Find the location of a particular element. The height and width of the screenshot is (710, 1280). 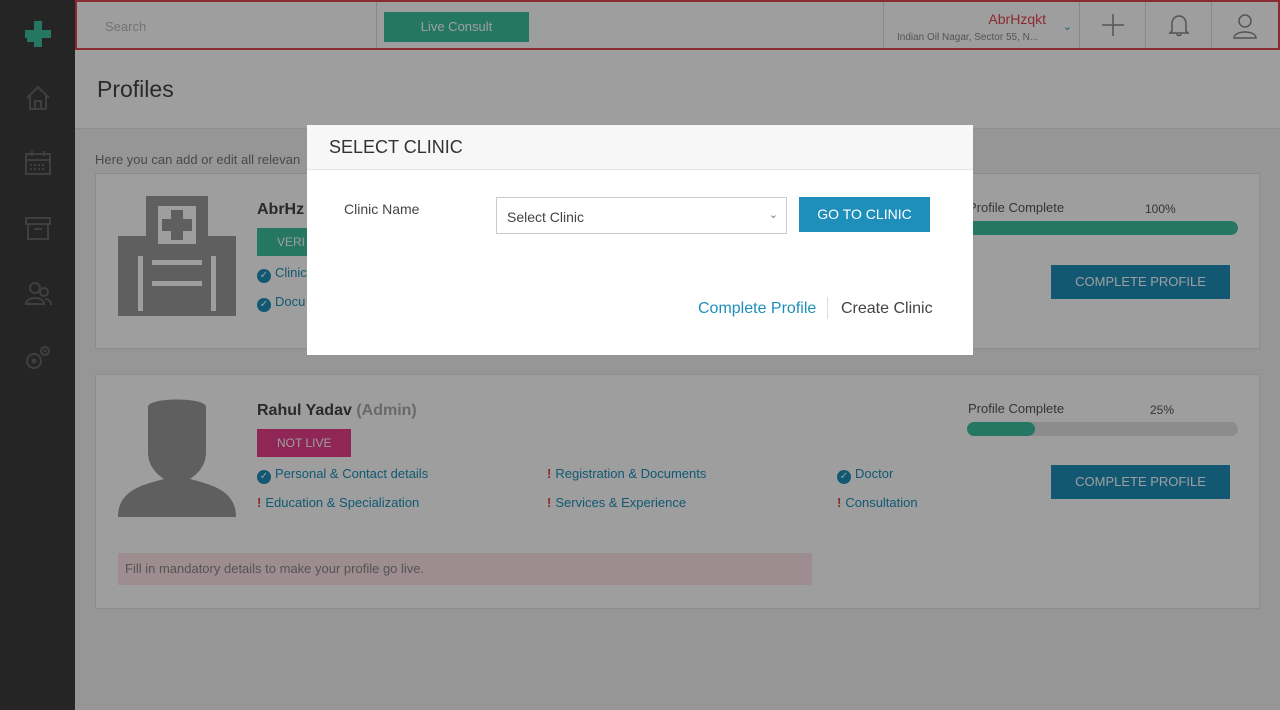

clinic-name-label: Clinic Name is located at coordinates (382, 209).